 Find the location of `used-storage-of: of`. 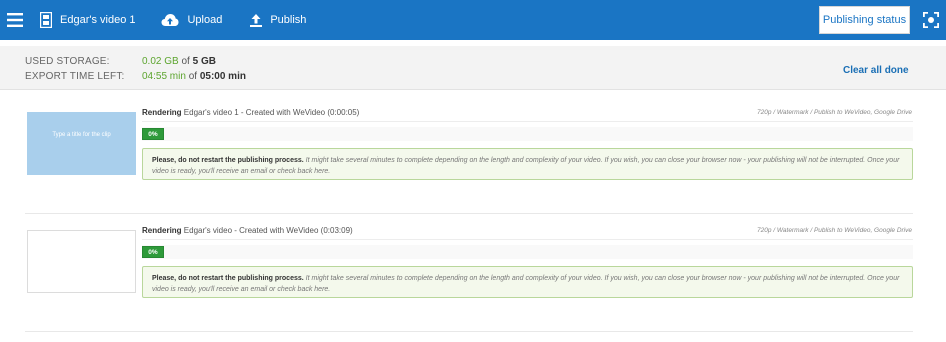

used-storage-of: of is located at coordinates (185, 61).